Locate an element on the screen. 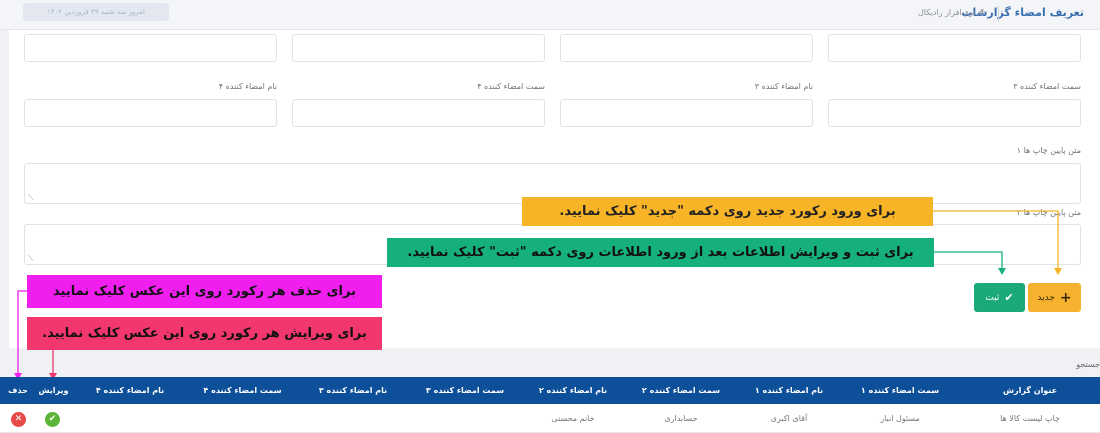 The width and height of the screenshot is (1100, 433). signer4-position-input is located at coordinates (418, 113).